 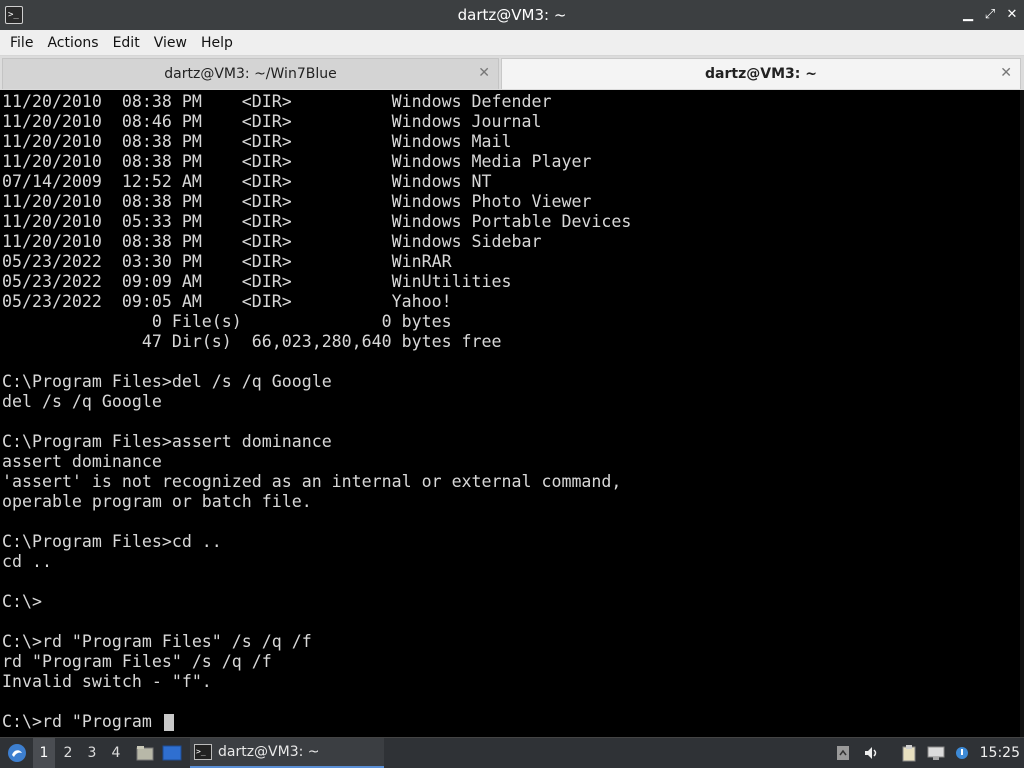 What do you see at coordinates (1022, 413) in the screenshot?
I see `terminal-scrollbar` at bounding box center [1022, 413].